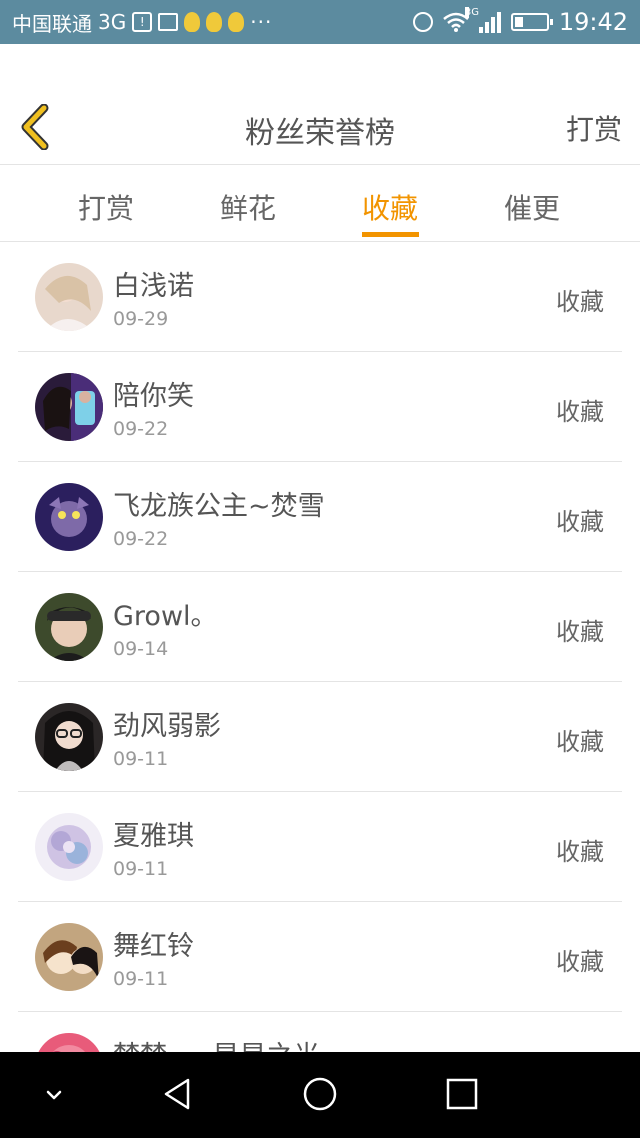 This screenshot has width=640, height=1138. I want to click on list-item: 夏雅琪 09-11 收藏, so click(320, 847).